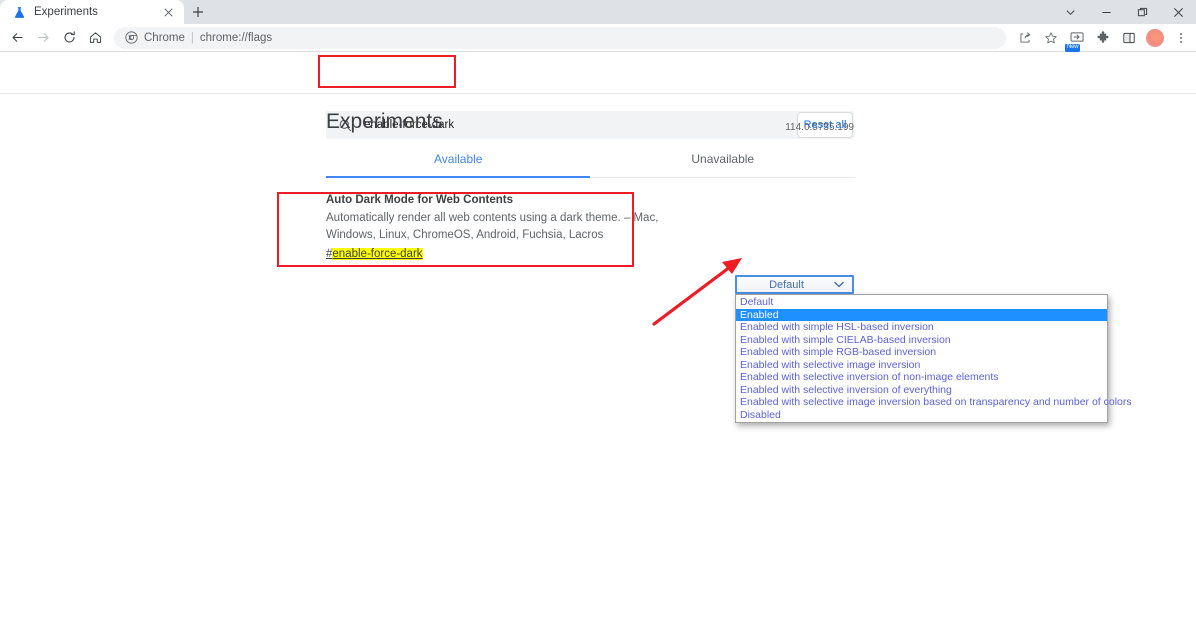 This screenshot has height=638, width=1196. Describe the element at coordinates (560, 37) in the screenshot. I see `address-bar: Chrome | chrome://flags` at that location.